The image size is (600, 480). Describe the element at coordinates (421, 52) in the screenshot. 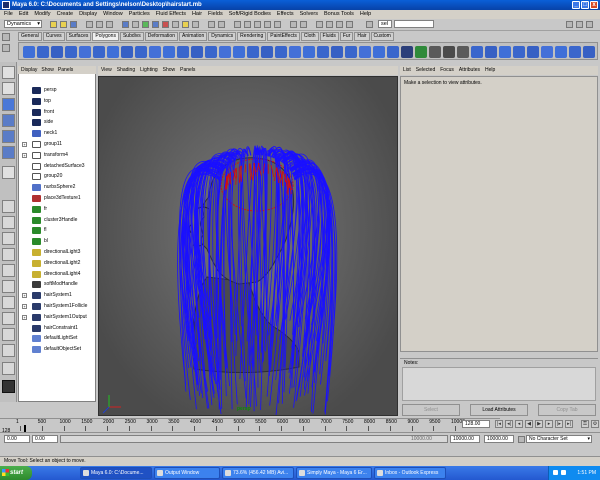

I see `poly-uv-icon` at that location.